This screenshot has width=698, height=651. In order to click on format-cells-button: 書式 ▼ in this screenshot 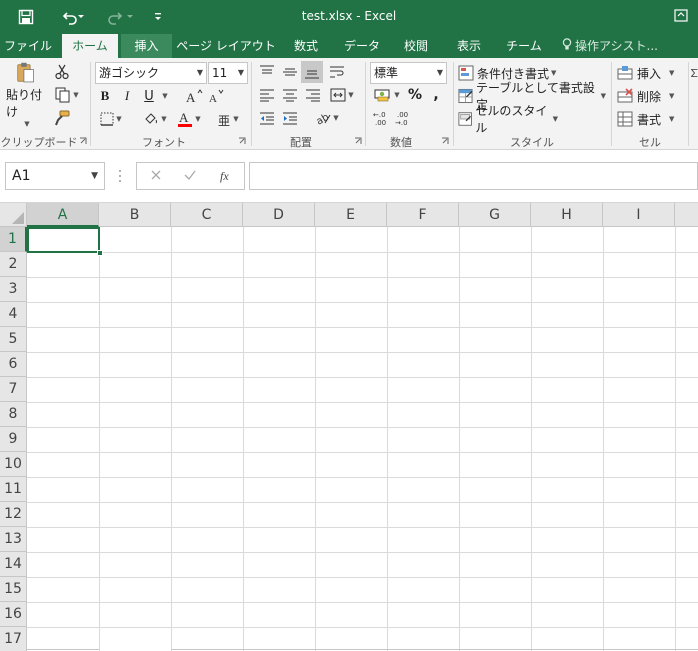, I will do `click(650, 119)`.